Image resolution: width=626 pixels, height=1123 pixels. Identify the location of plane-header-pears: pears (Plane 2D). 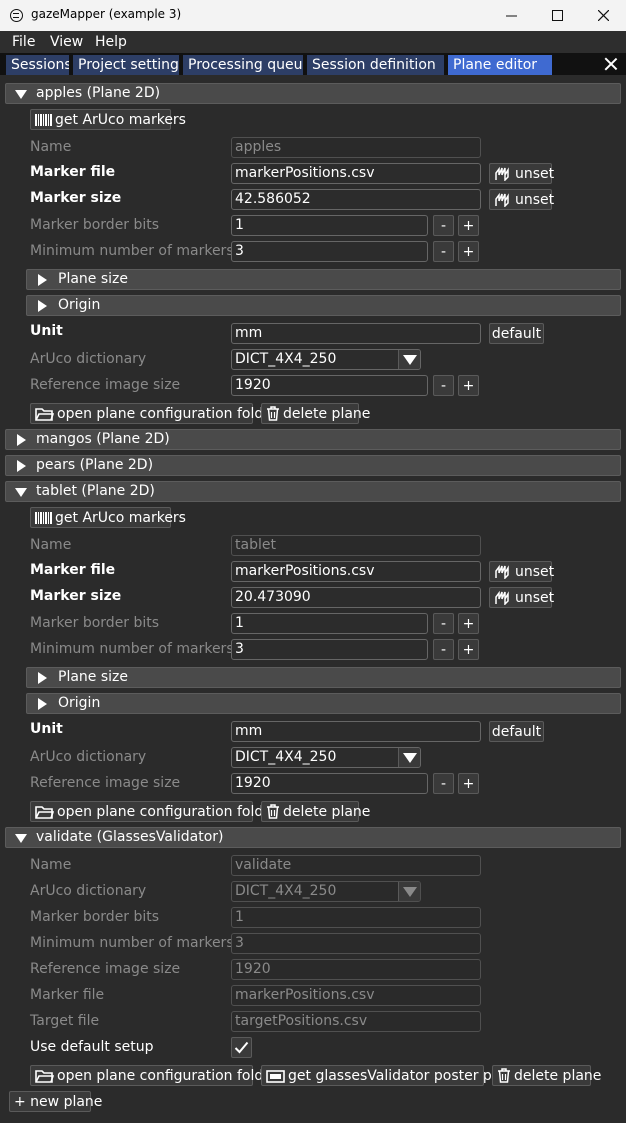
(313, 465).